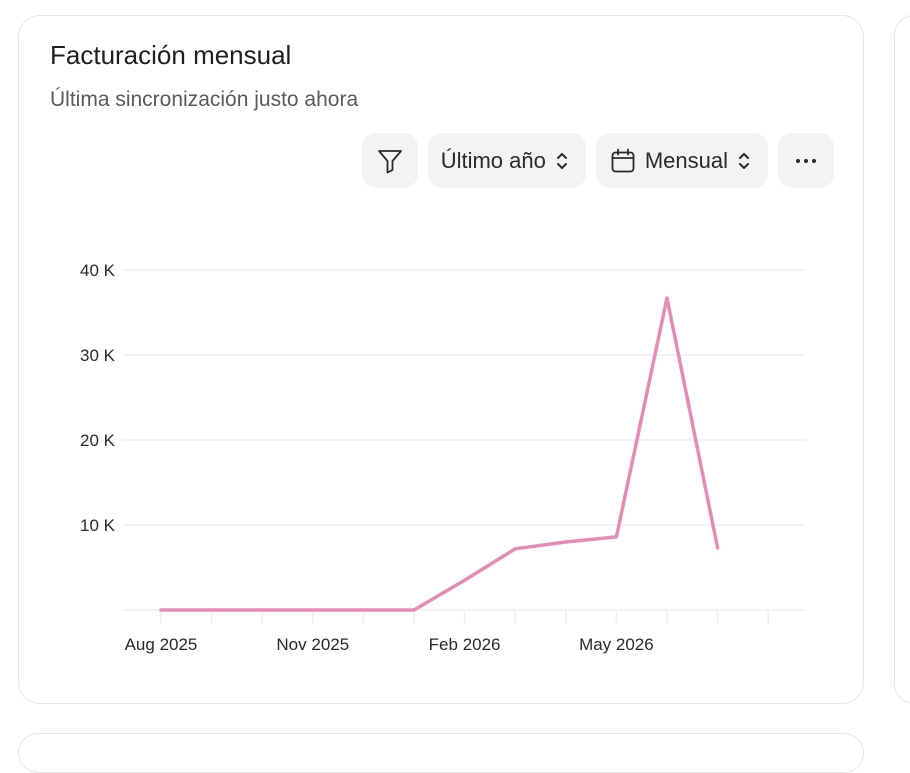 The image size is (910, 773). I want to click on y-tick-label: 40 K, so click(98, 270).